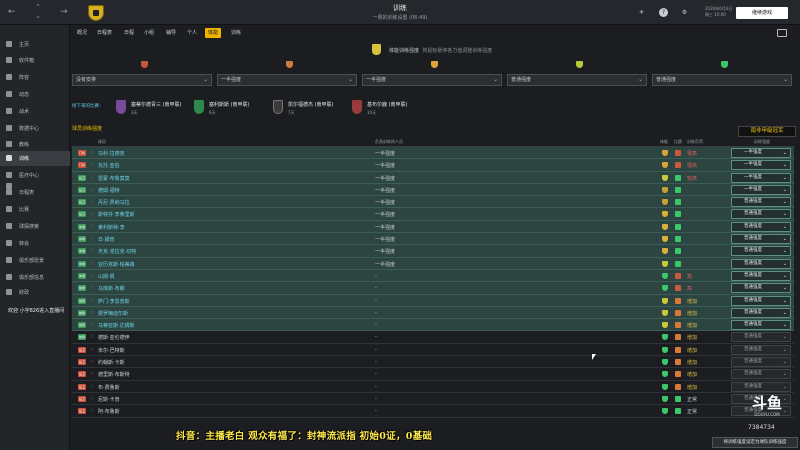 This screenshot has height=450, width=800. What do you see at coordinates (192, 33) in the screenshot?
I see `tab-individual: 个人` at bounding box center [192, 33].